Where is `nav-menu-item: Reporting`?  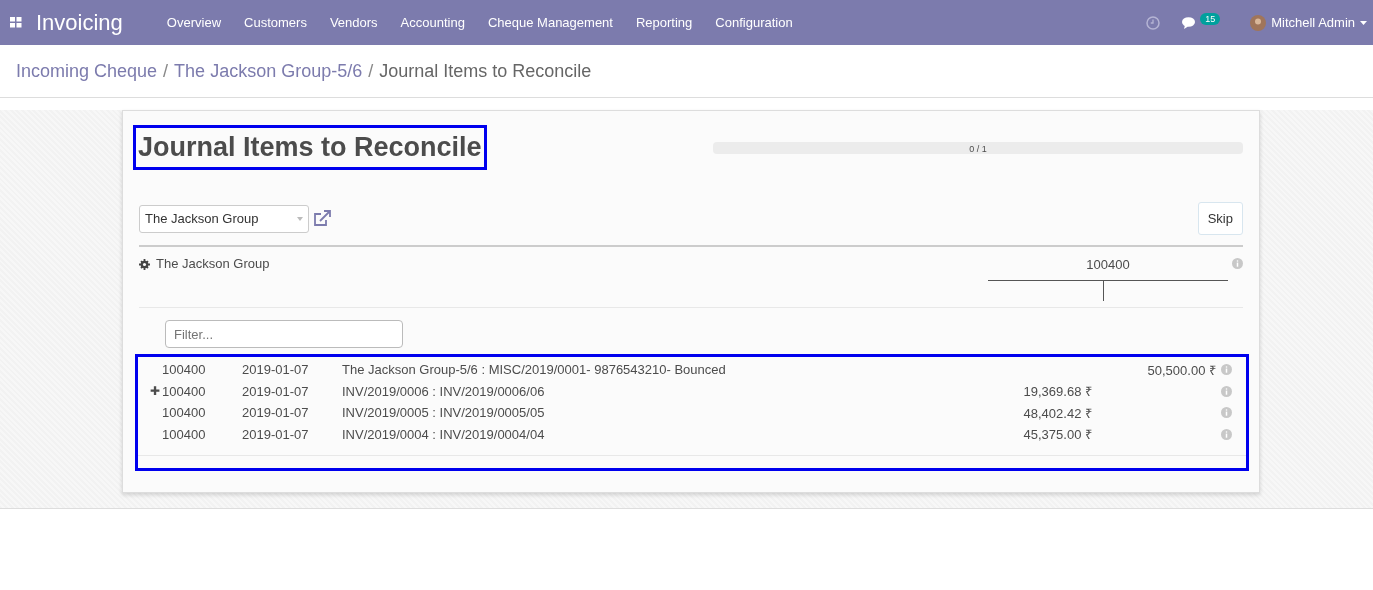
nav-menu-item: Reporting is located at coordinates (664, 22).